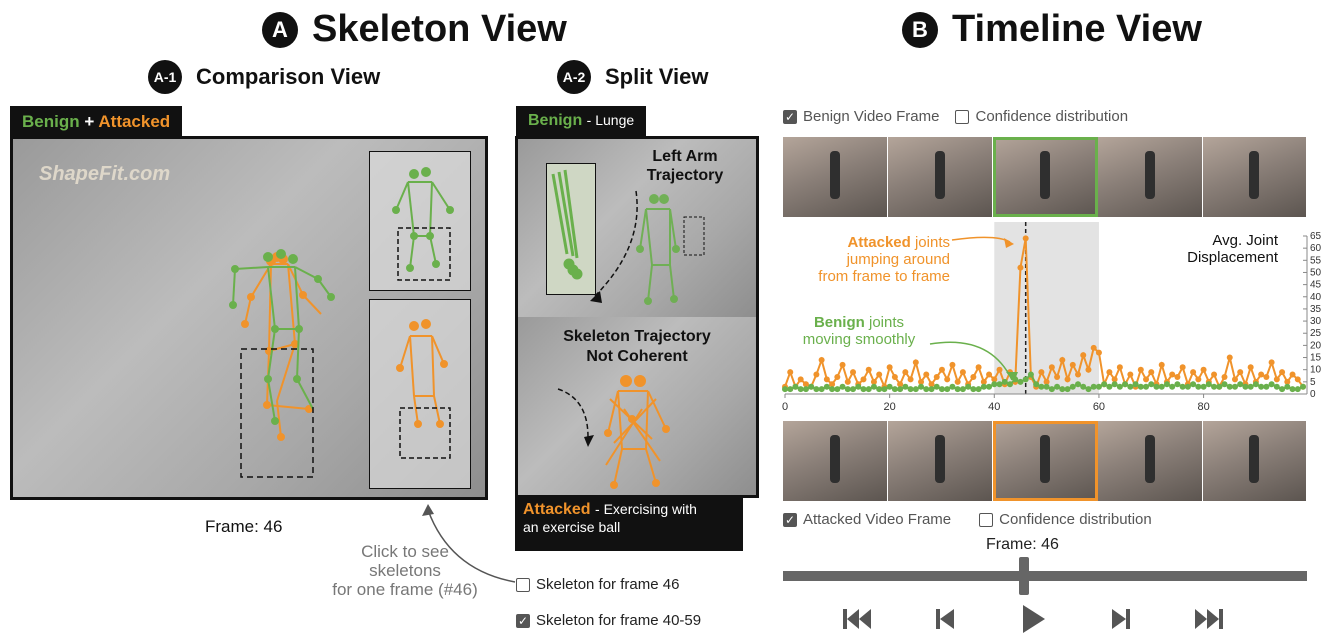 The width and height of the screenshot is (1340, 637). Describe the element at coordinates (1033, 619) in the screenshot. I see `play-icon` at that location.